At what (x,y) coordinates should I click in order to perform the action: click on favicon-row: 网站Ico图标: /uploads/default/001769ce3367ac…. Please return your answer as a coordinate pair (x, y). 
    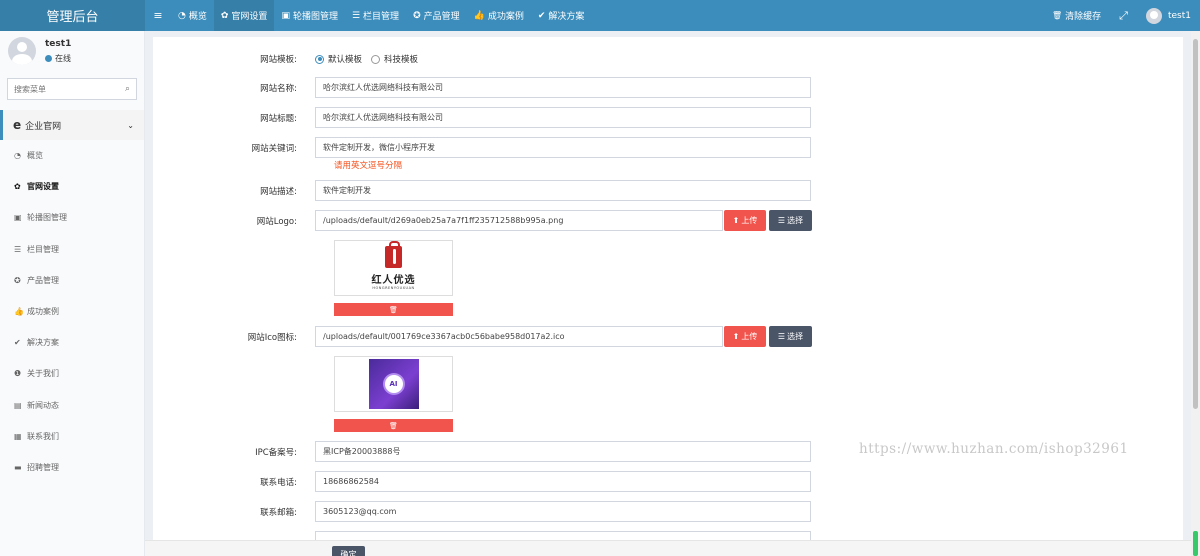
    Looking at the image, I should click on (482, 336).